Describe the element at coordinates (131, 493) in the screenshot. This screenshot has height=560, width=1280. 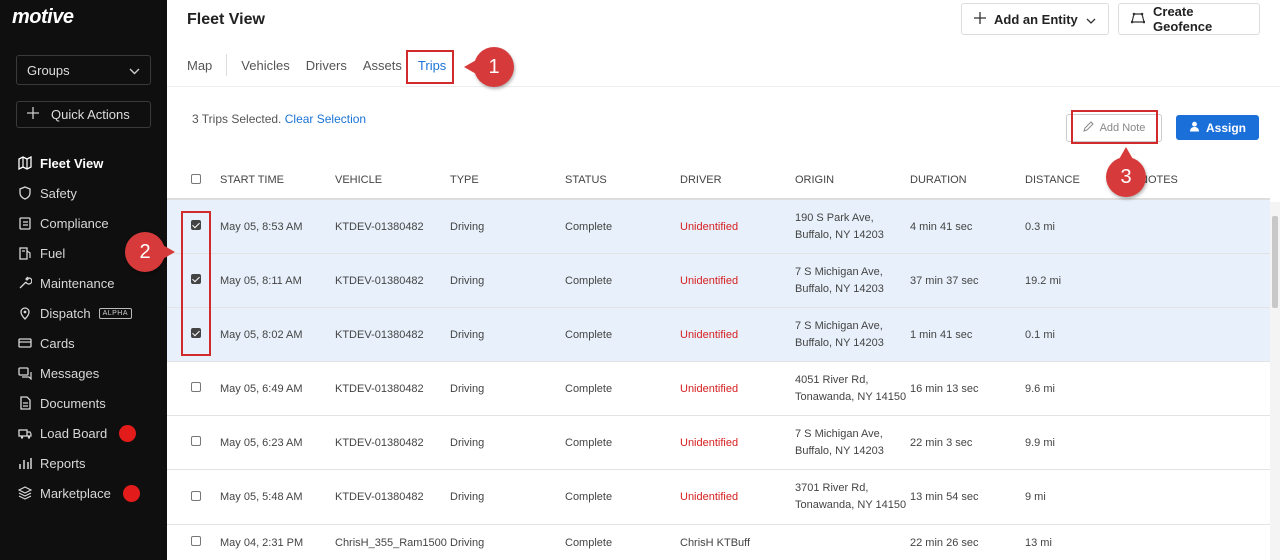
I see `notification-dot` at that location.